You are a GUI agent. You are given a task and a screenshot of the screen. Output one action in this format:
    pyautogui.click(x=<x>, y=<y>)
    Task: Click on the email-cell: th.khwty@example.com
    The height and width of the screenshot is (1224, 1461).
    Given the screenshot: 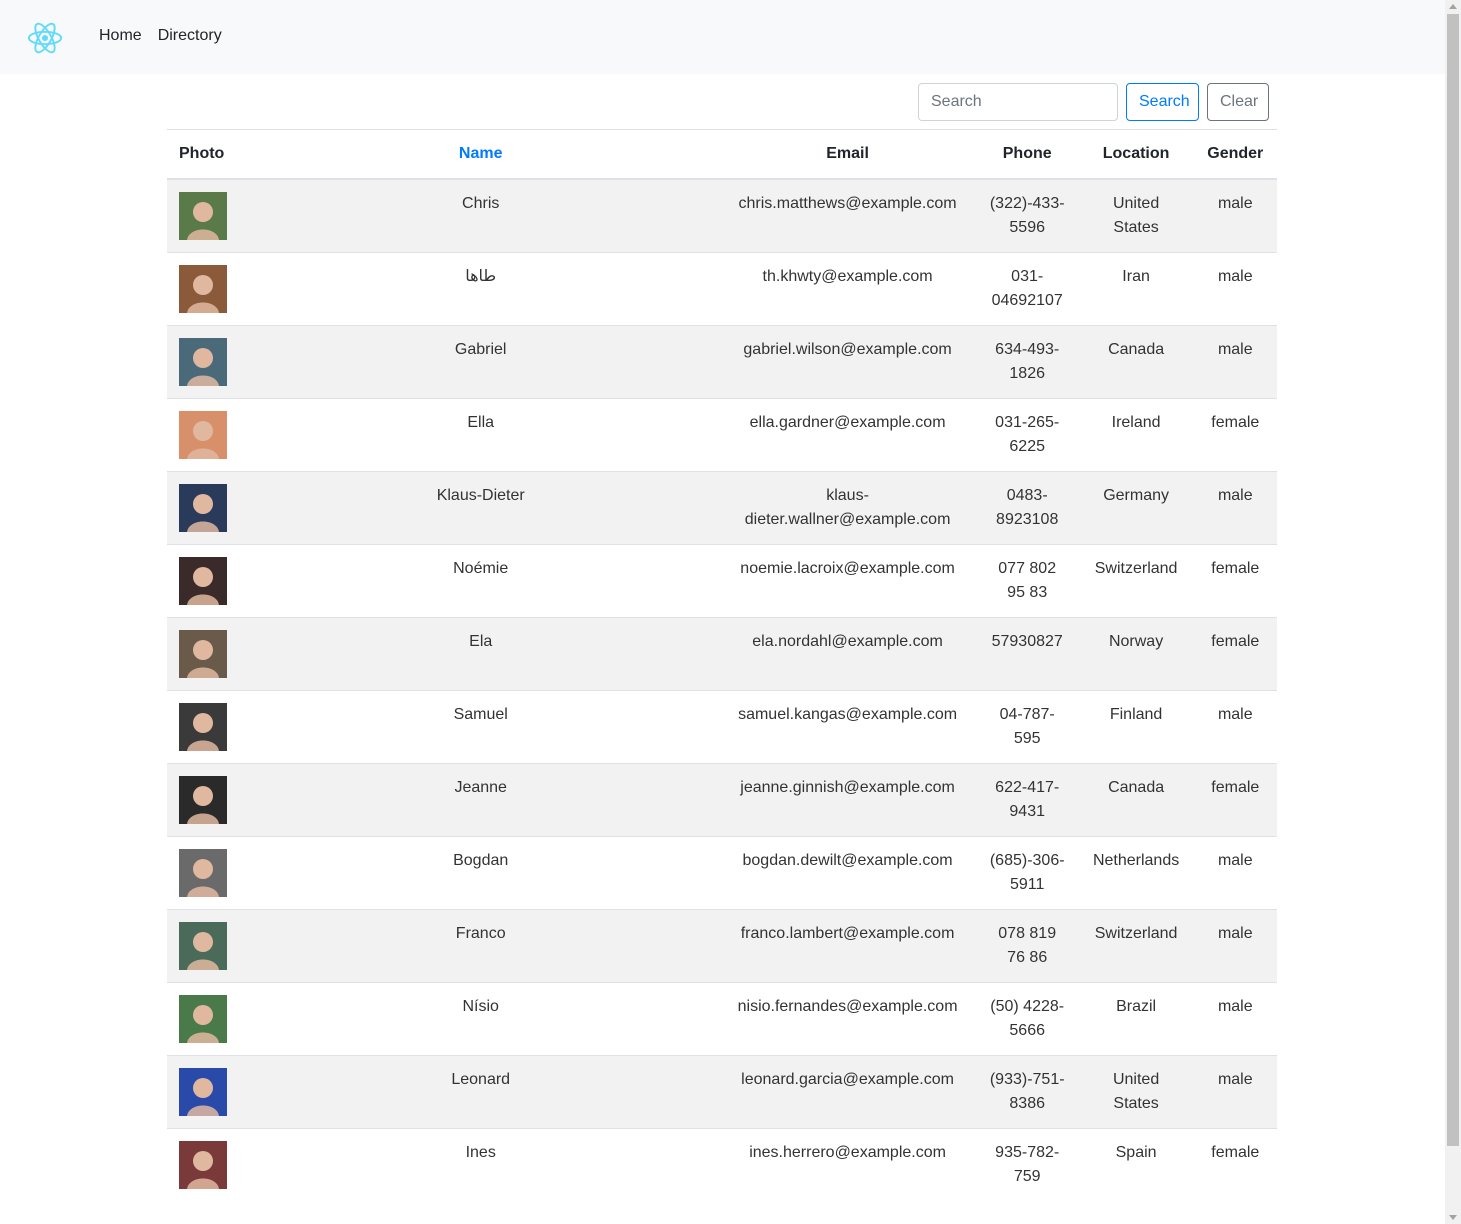 What is the action you would take?
    pyautogui.click(x=847, y=289)
    